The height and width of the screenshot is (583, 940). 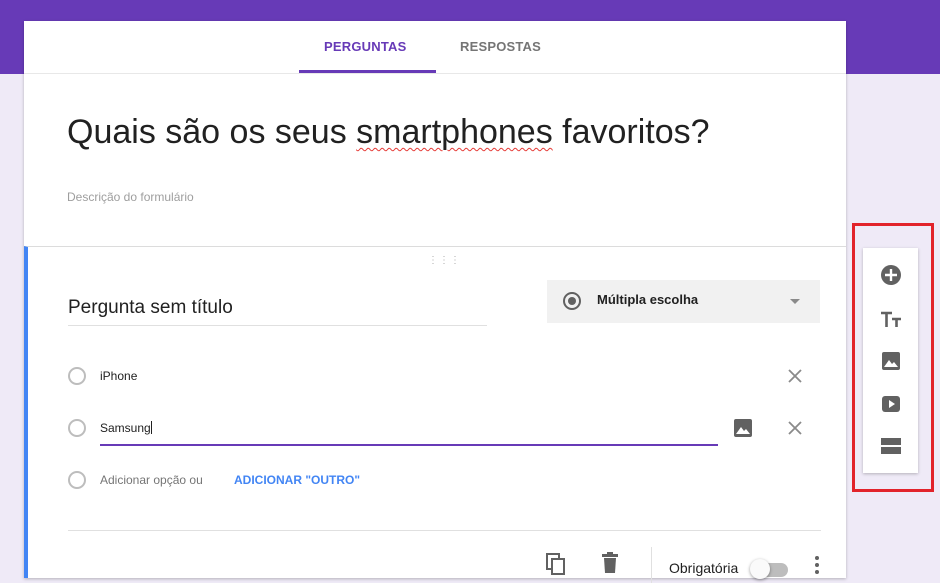 I want to click on form-description-field: Descrição do formulário, so click(x=130, y=197).